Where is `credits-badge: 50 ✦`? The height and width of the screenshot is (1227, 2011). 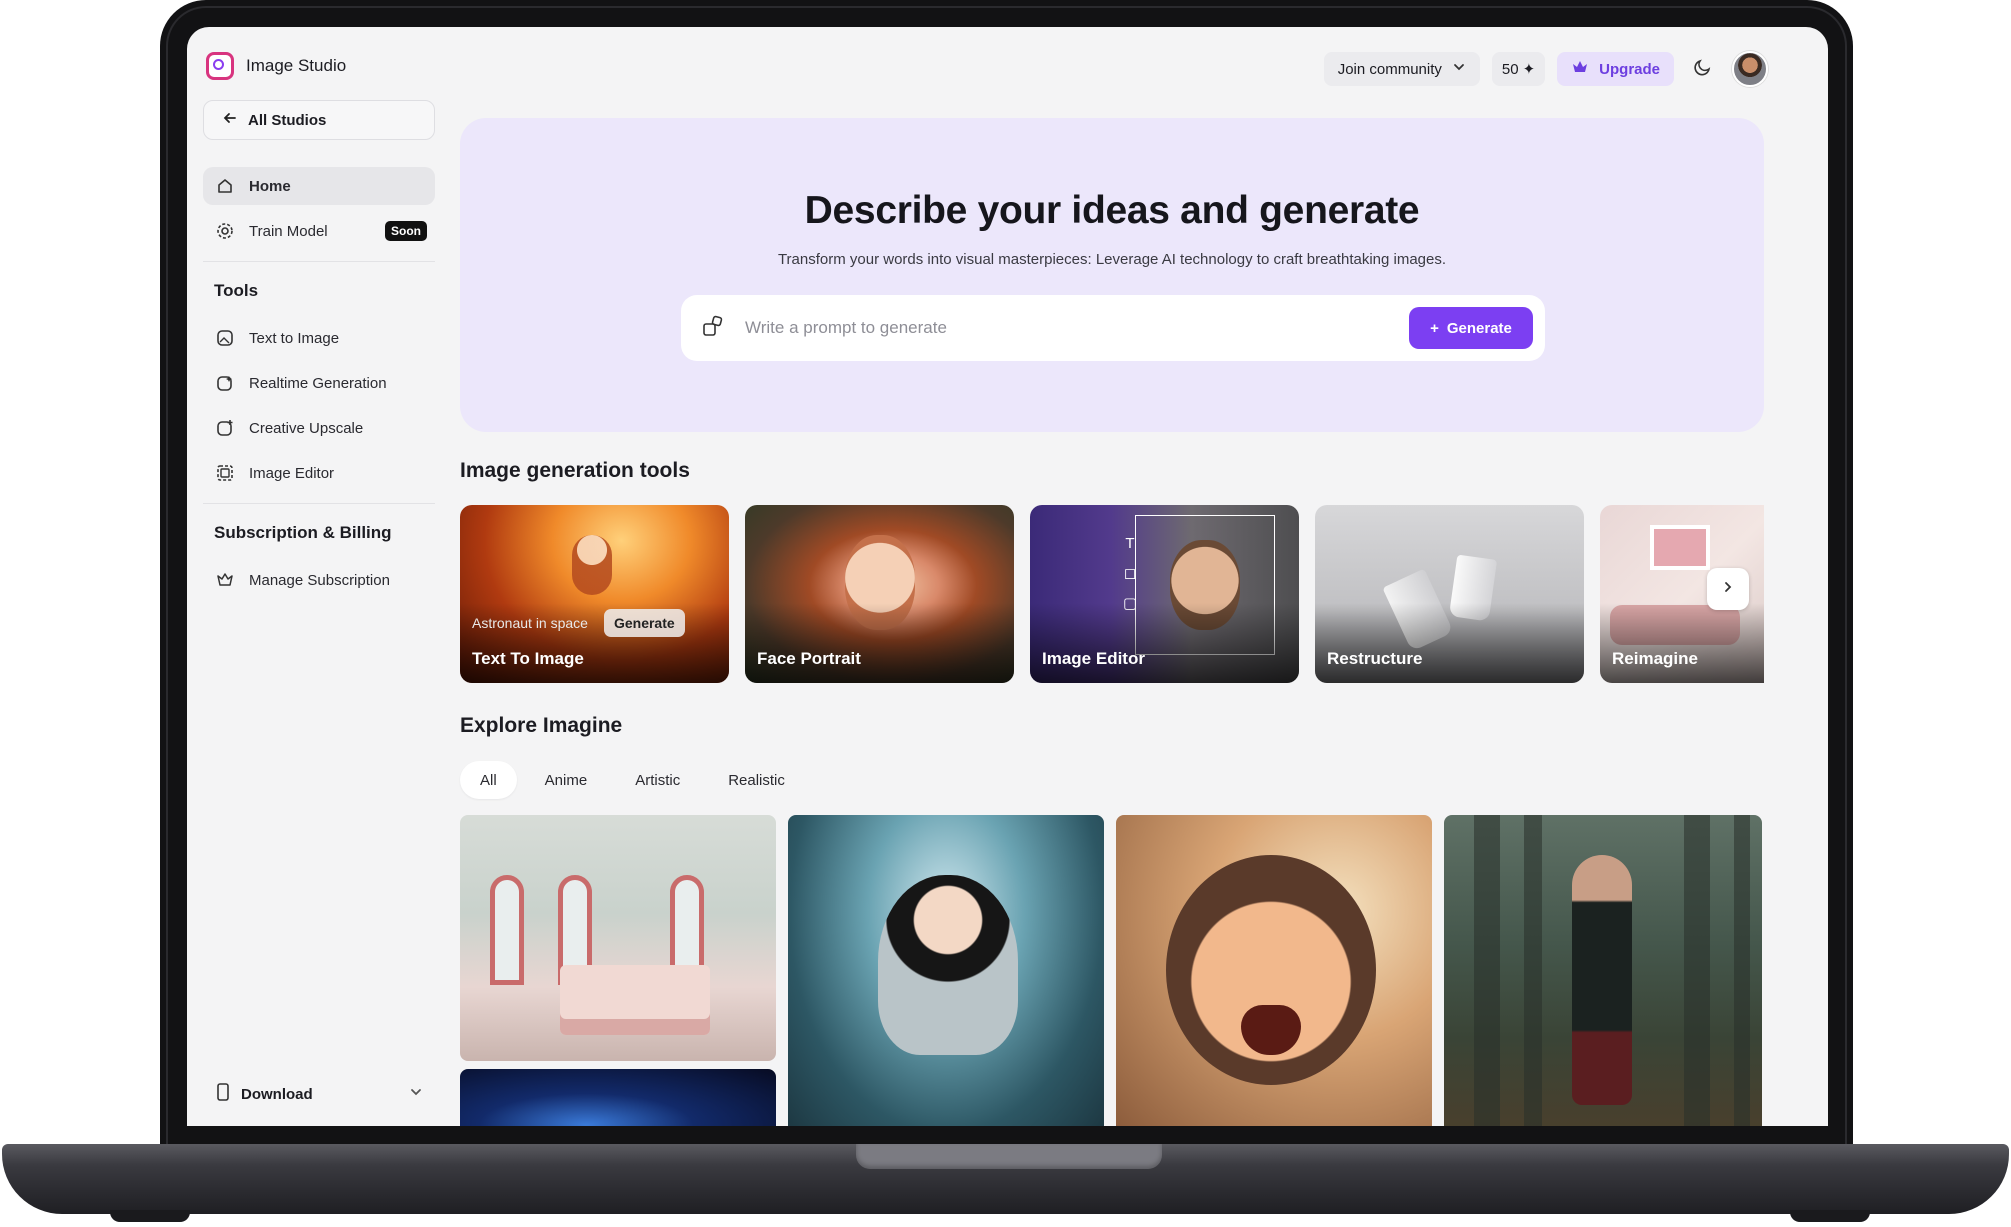 credits-badge: 50 ✦ is located at coordinates (1518, 69).